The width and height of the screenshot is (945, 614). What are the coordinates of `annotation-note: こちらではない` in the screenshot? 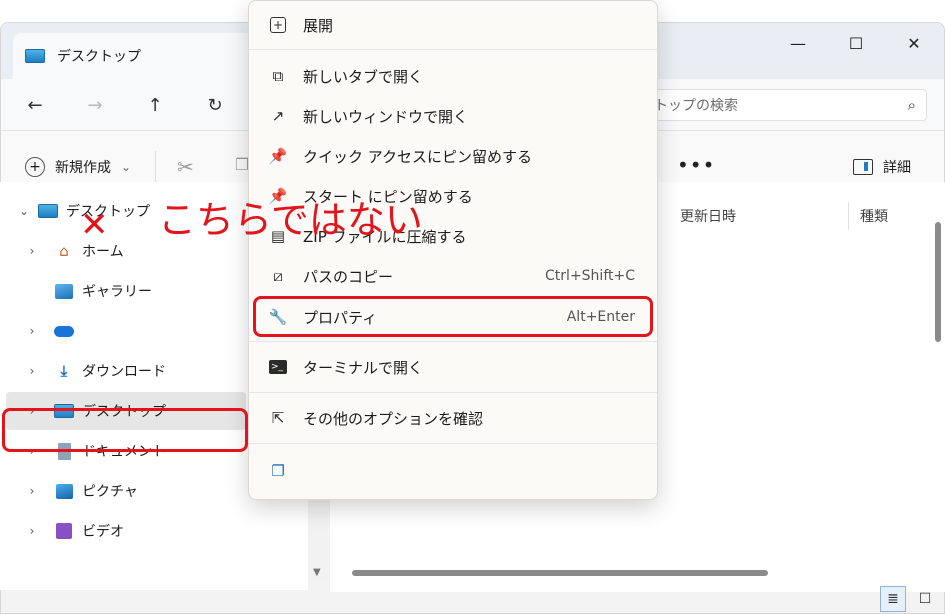 It's located at (290, 220).